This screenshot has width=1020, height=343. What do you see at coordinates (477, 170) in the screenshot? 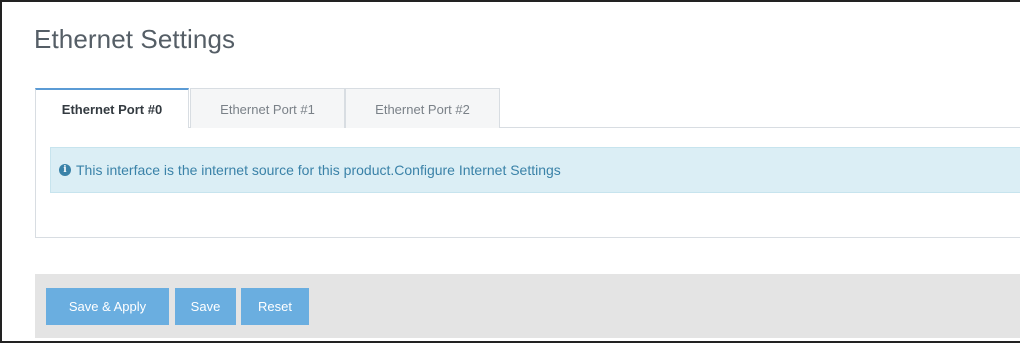
I see `configure-internet-settings-link: Configure Internet Settings` at bounding box center [477, 170].